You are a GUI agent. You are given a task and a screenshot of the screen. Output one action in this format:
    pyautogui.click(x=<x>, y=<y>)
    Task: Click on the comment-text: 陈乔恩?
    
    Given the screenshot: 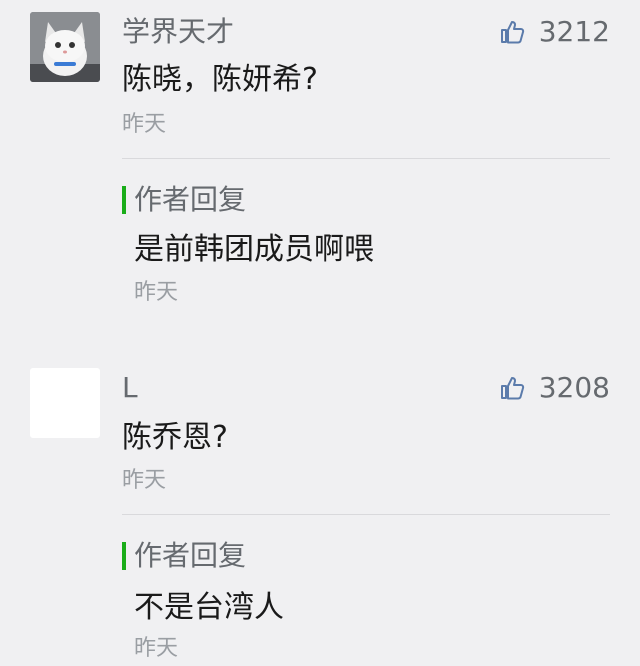 What is the action you would take?
    pyautogui.click(x=175, y=437)
    